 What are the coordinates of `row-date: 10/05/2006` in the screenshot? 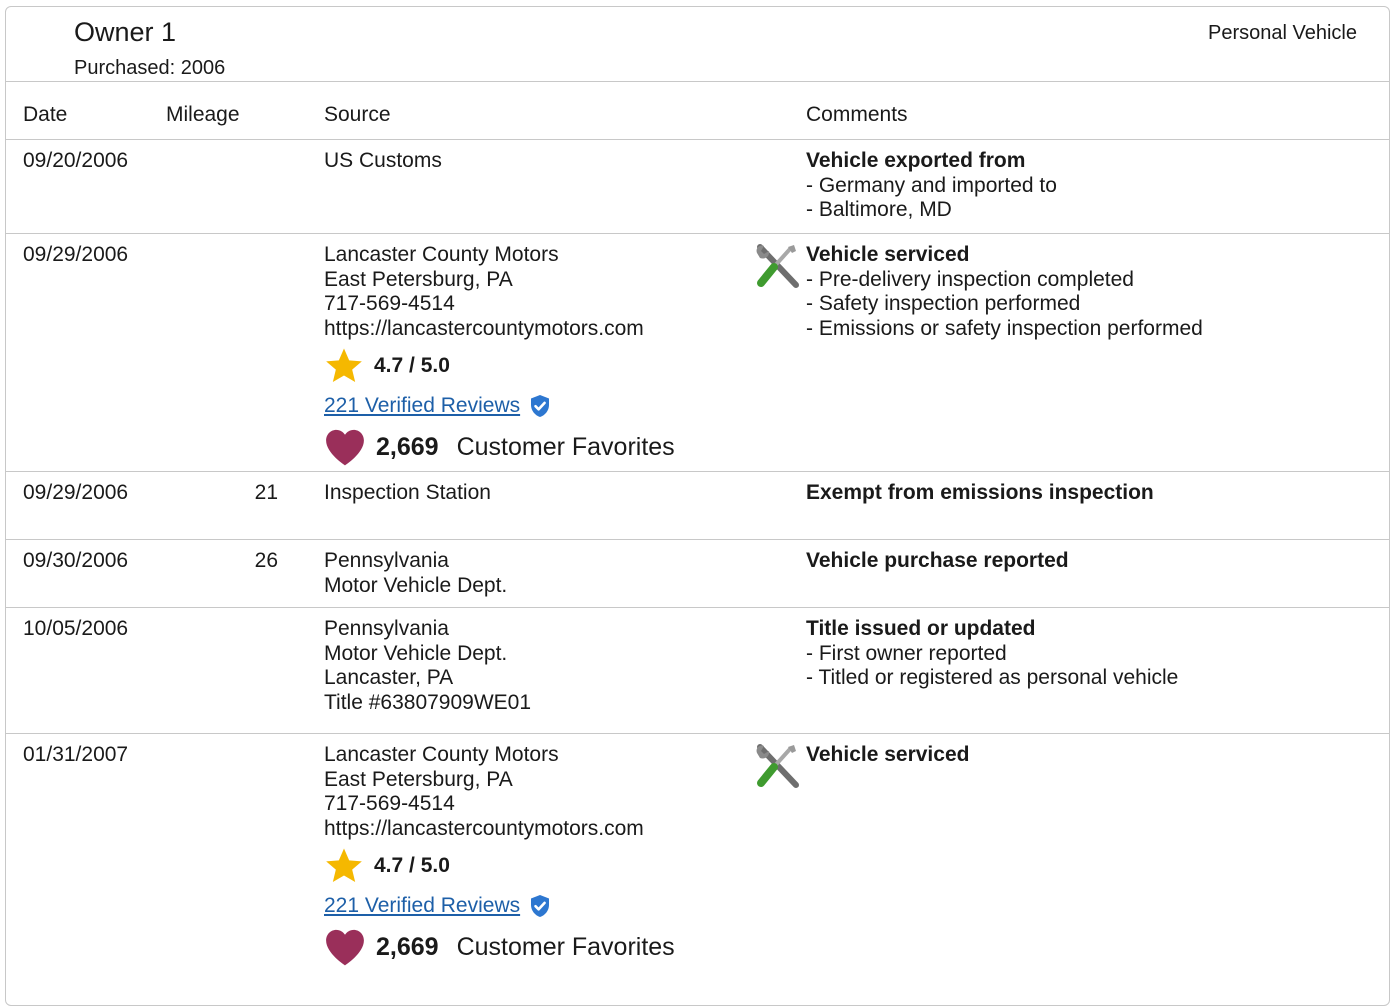 It's located at (76, 628).